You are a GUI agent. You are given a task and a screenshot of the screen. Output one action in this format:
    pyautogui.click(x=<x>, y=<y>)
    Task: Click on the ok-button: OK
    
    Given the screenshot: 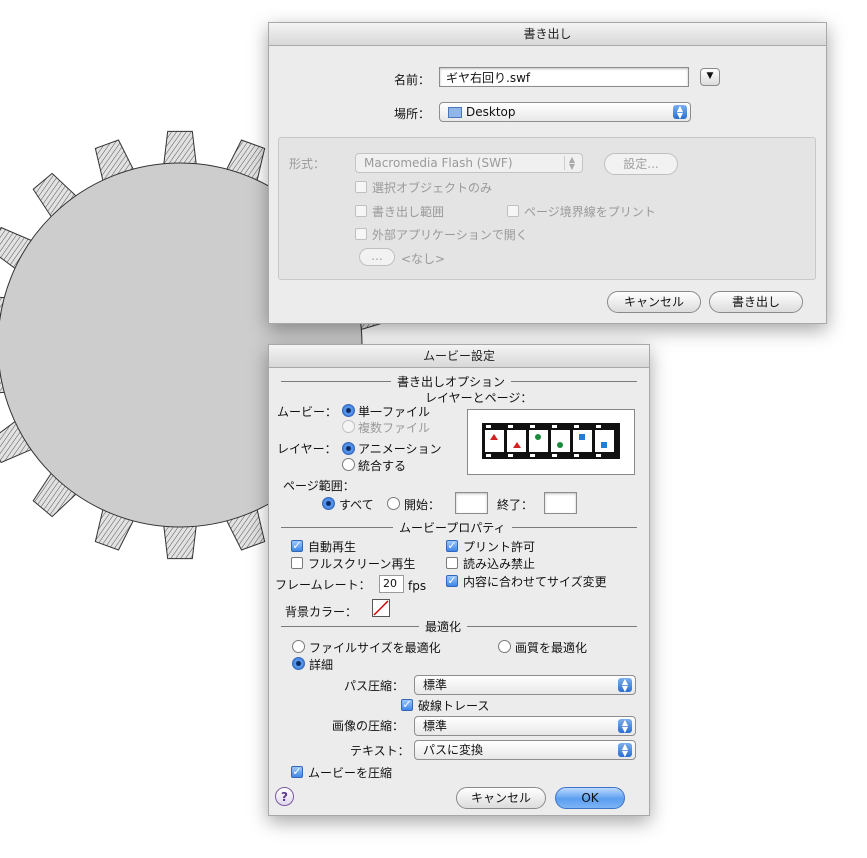 What is the action you would take?
    pyautogui.click(x=590, y=798)
    